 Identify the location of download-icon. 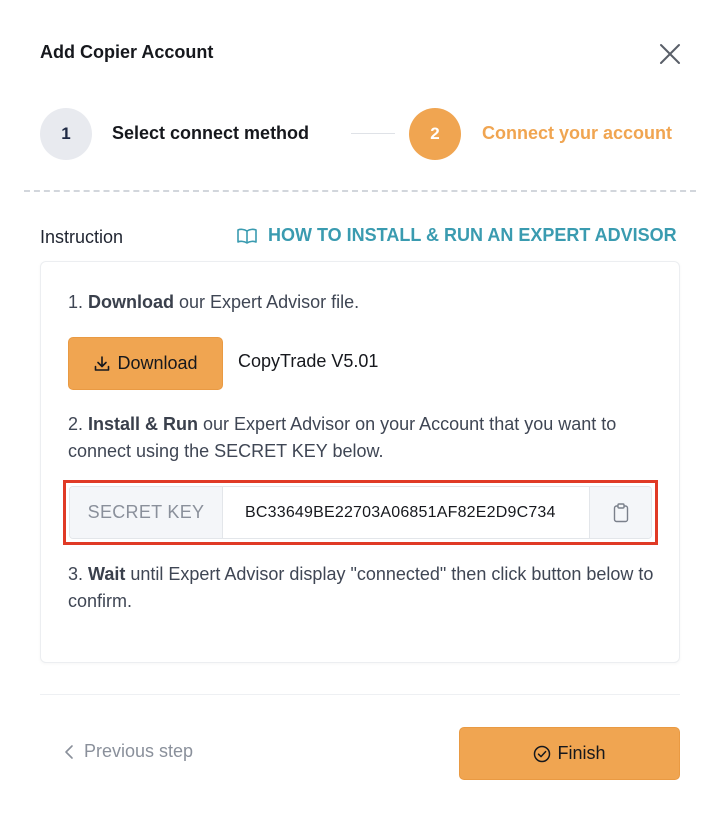
(102, 363).